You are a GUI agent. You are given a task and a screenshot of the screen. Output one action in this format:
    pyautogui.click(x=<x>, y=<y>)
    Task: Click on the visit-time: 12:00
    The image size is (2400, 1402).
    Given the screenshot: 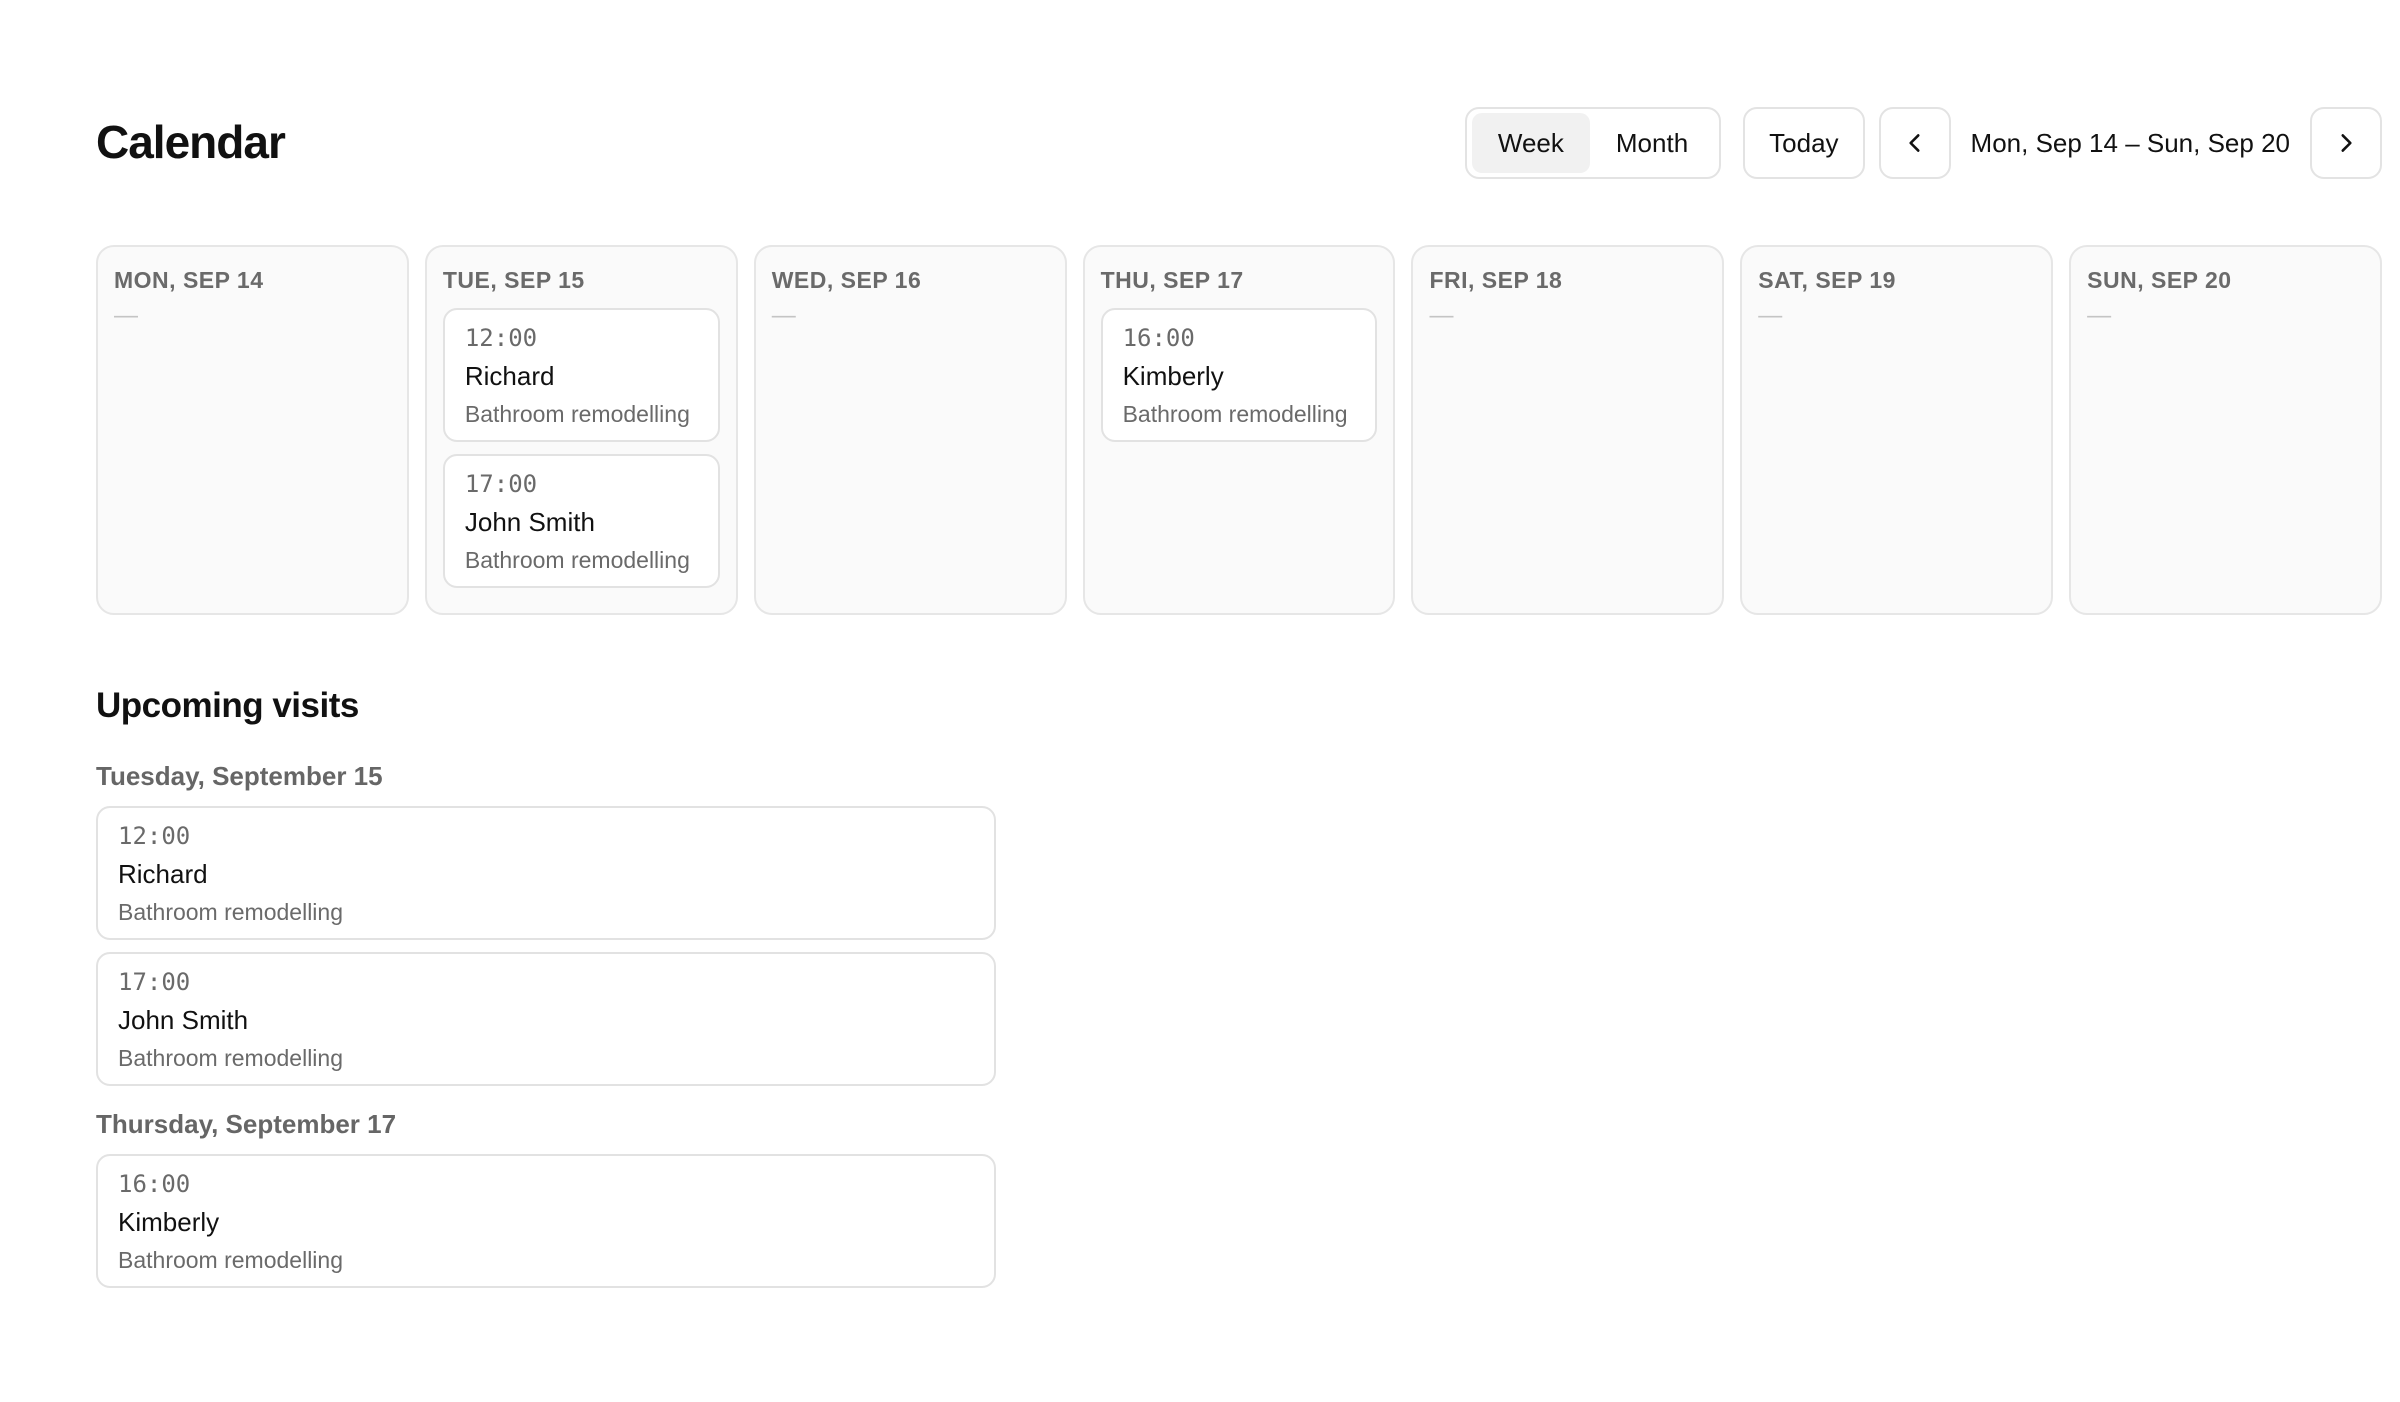 What is the action you would take?
    pyautogui.click(x=154, y=836)
    